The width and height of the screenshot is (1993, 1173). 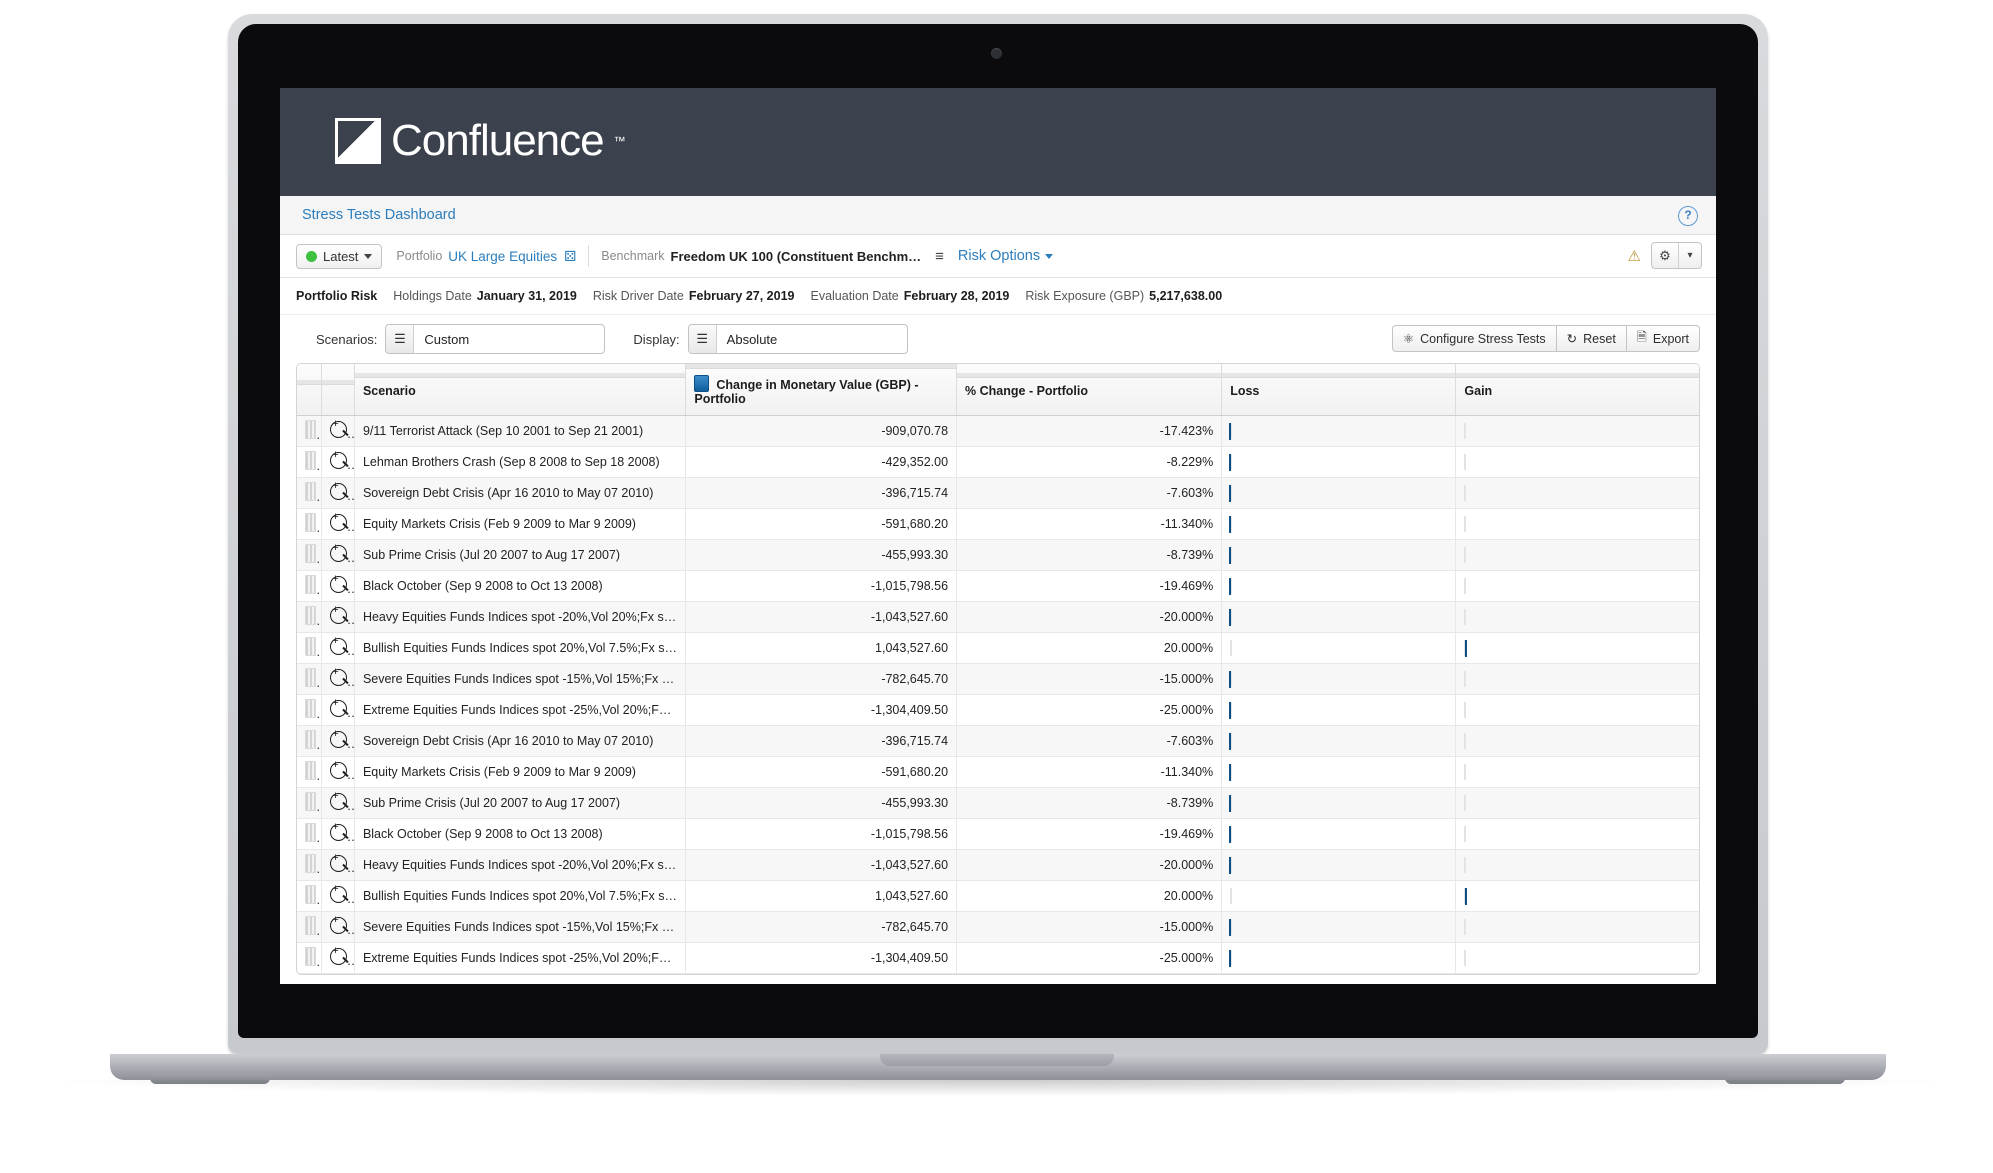 I want to click on toolbar-right-tools: ⚠ ⚙ ▾, so click(x=1665, y=255).